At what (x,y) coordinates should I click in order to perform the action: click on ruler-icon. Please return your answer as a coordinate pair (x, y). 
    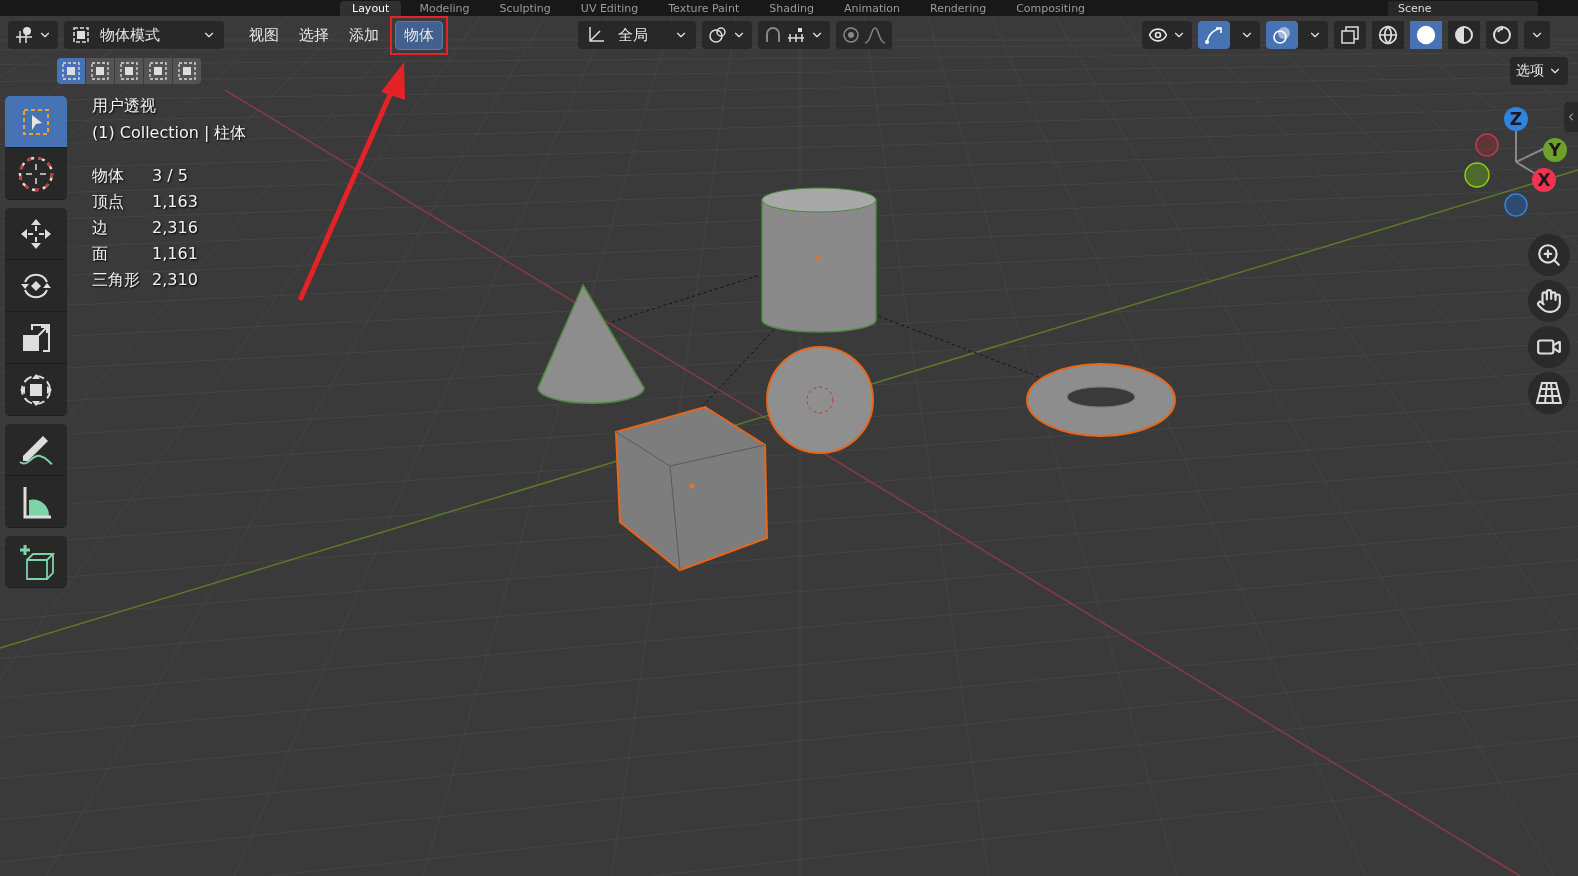
    Looking at the image, I should click on (796, 35).